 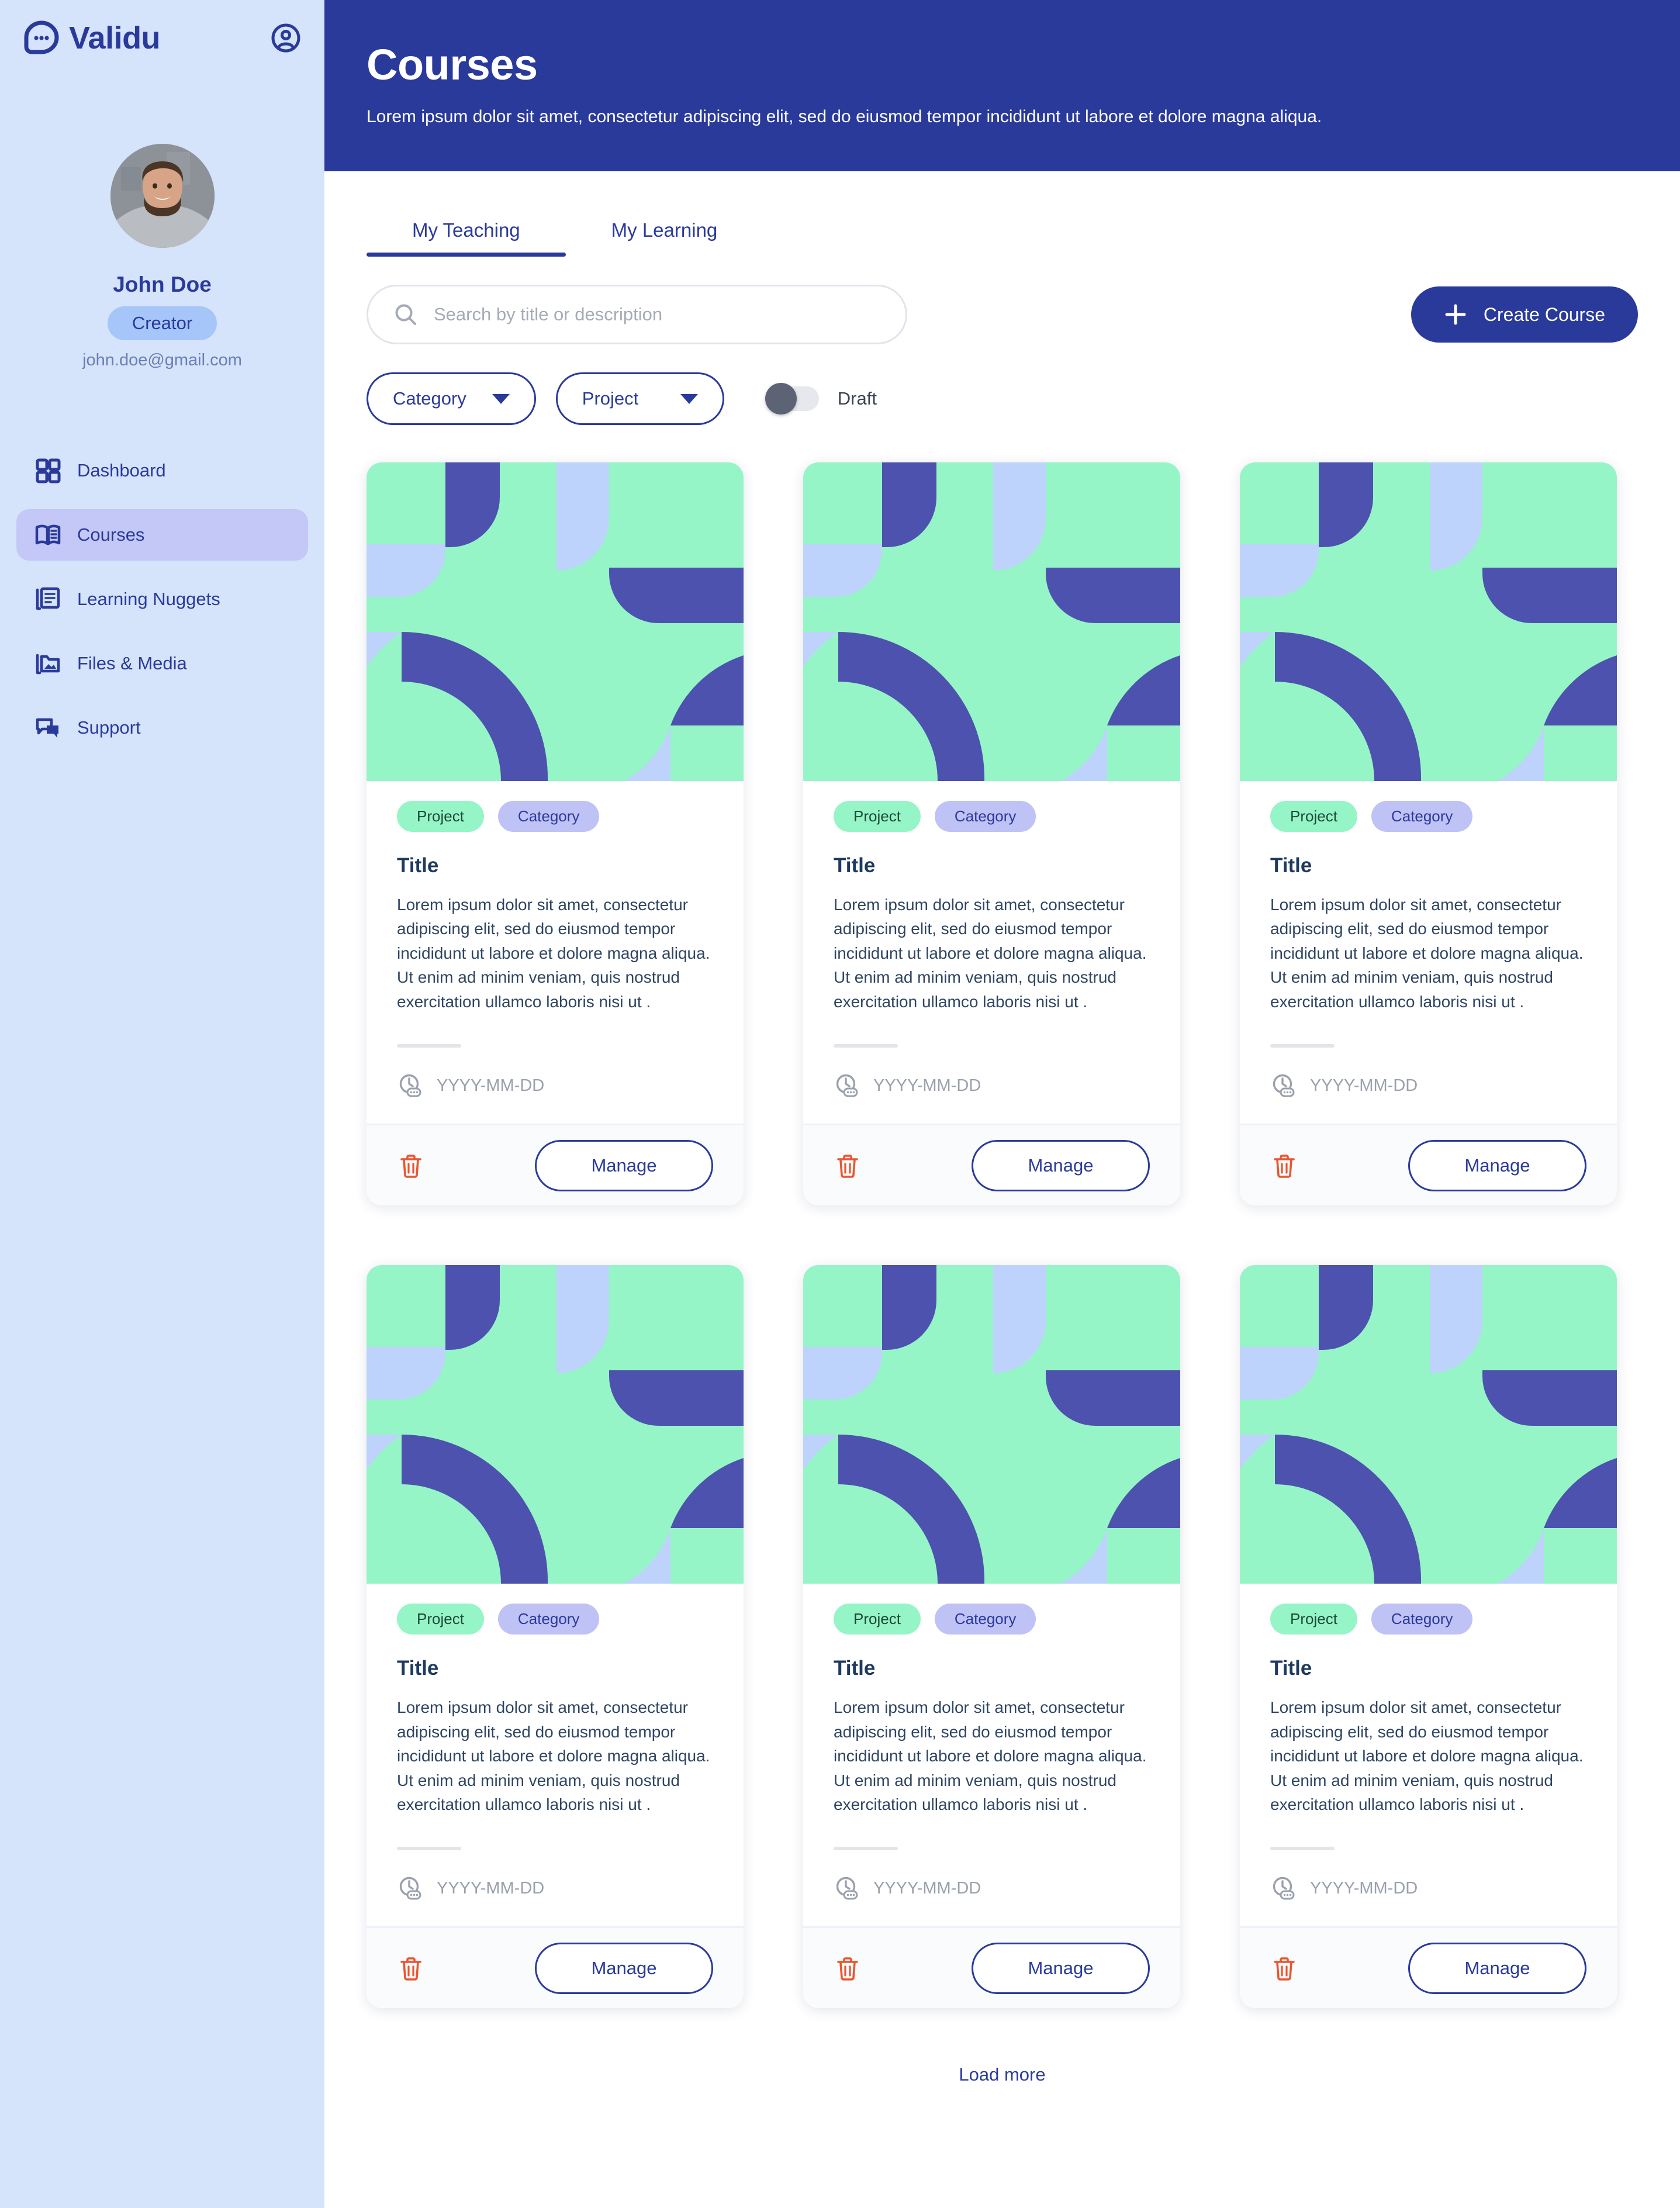 I want to click on chat-support-icon, so click(x=48, y=728).